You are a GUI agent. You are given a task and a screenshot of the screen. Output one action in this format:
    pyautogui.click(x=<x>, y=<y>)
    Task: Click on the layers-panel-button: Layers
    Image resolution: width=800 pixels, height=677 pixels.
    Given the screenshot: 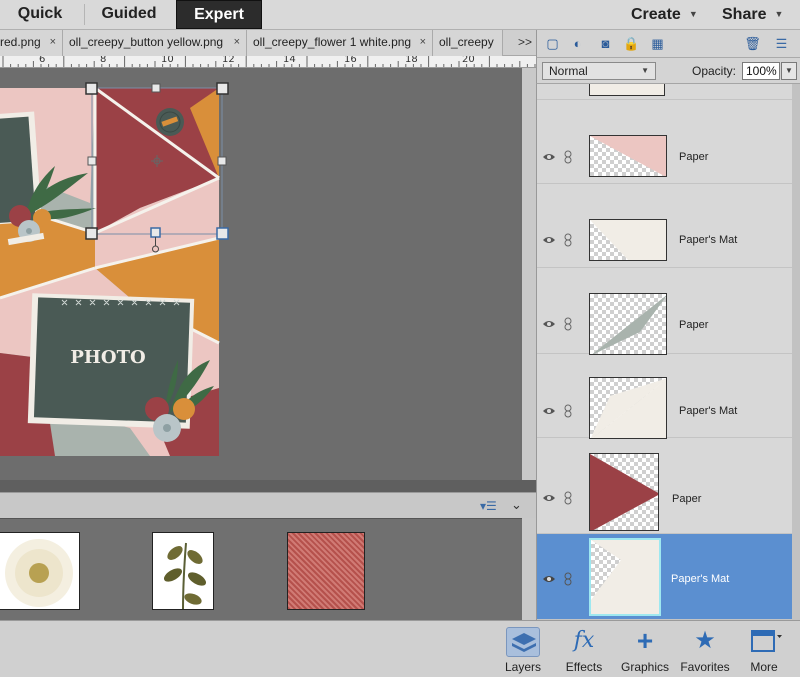 What is the action you would take?
    pyautogui.click(x=523, y=649)
    